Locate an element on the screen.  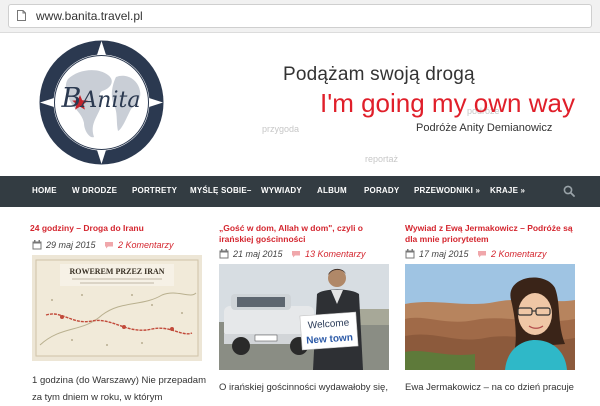
browser-toolbar: www.banita.travel.pl is located at coordinates (300, 16).